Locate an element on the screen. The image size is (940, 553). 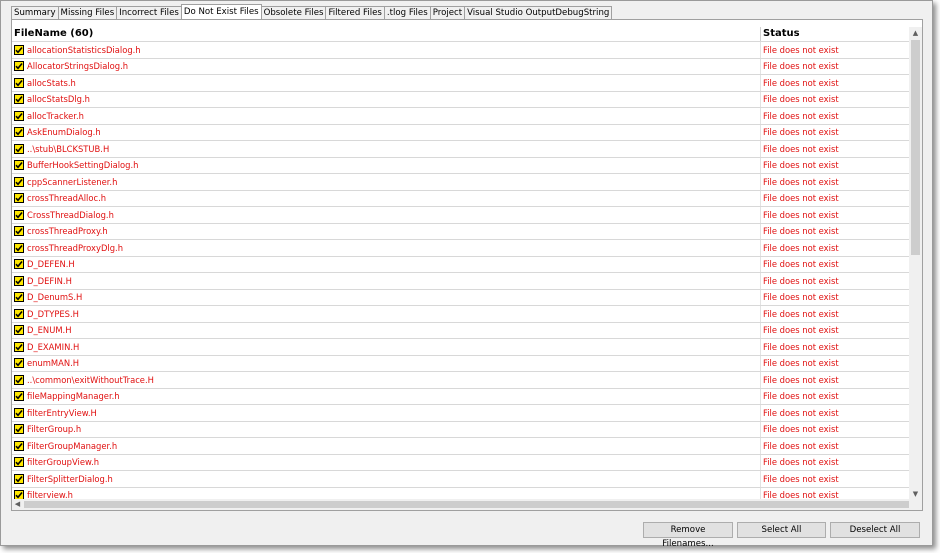
vertical-scrollbar: ▲ ▼ is located at coordinates (915, 263).